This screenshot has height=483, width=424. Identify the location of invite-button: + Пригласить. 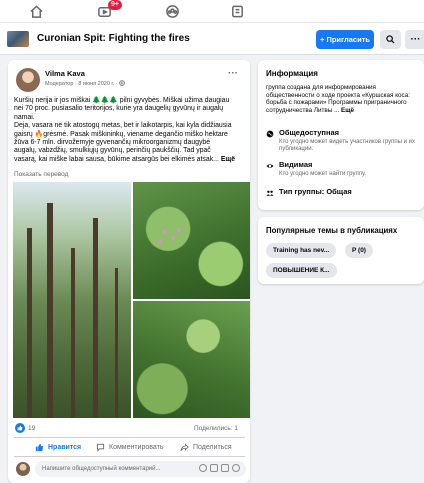
(345, 39).